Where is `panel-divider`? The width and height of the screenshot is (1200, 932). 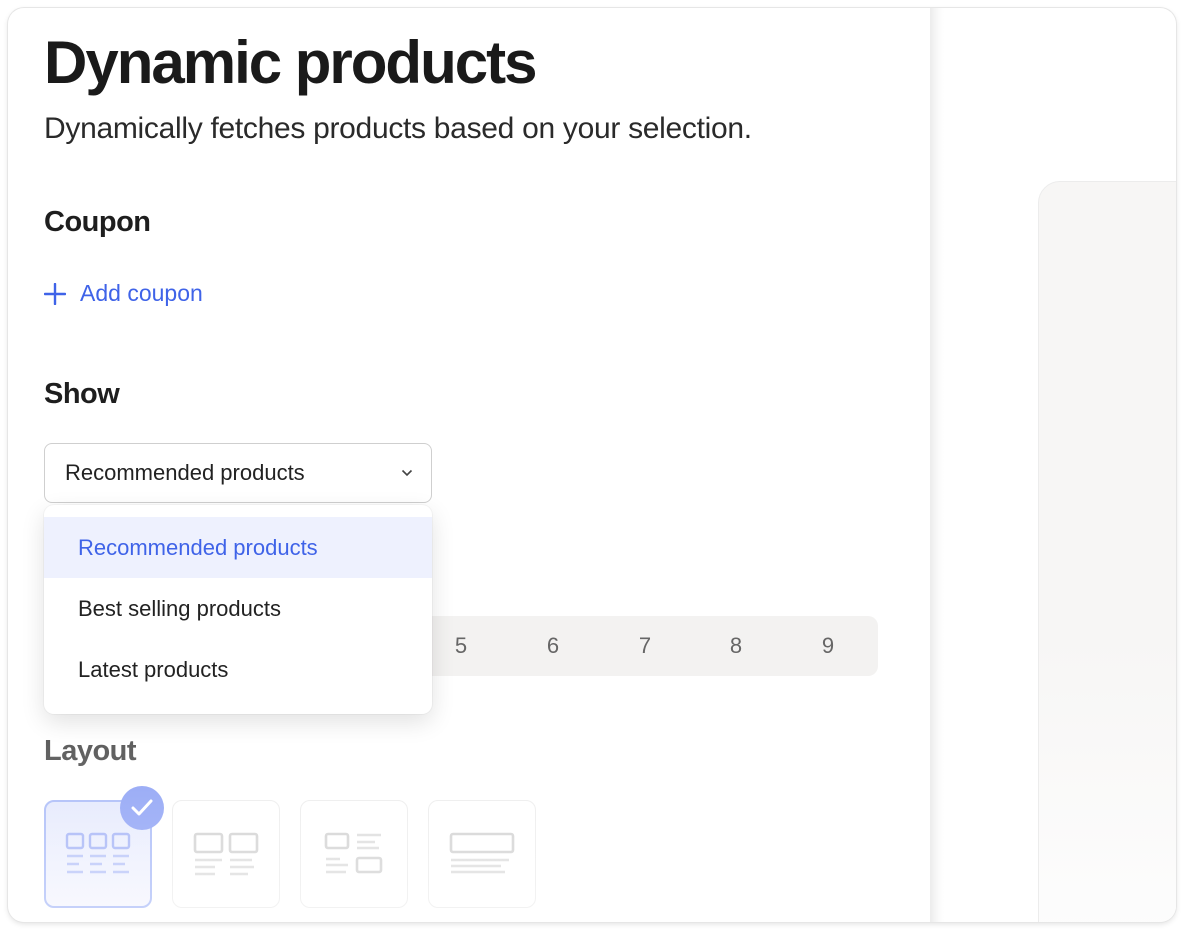
panel-divider is located at coordinates (937, 465).